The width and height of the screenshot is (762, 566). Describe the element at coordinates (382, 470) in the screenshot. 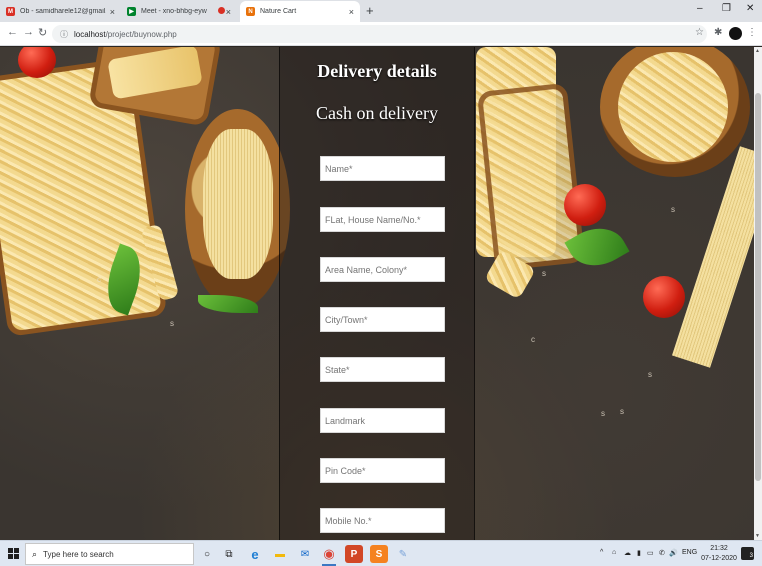

I see `pin-code-field` at that location.